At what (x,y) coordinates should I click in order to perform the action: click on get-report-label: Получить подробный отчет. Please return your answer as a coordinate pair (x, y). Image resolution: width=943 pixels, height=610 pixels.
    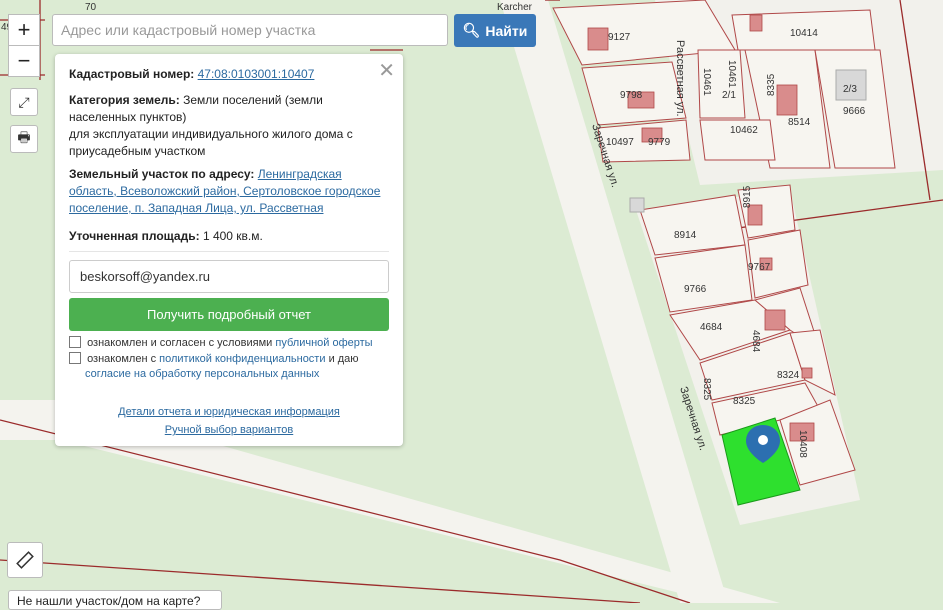
    Looking at the image, I should click on (229, 314).